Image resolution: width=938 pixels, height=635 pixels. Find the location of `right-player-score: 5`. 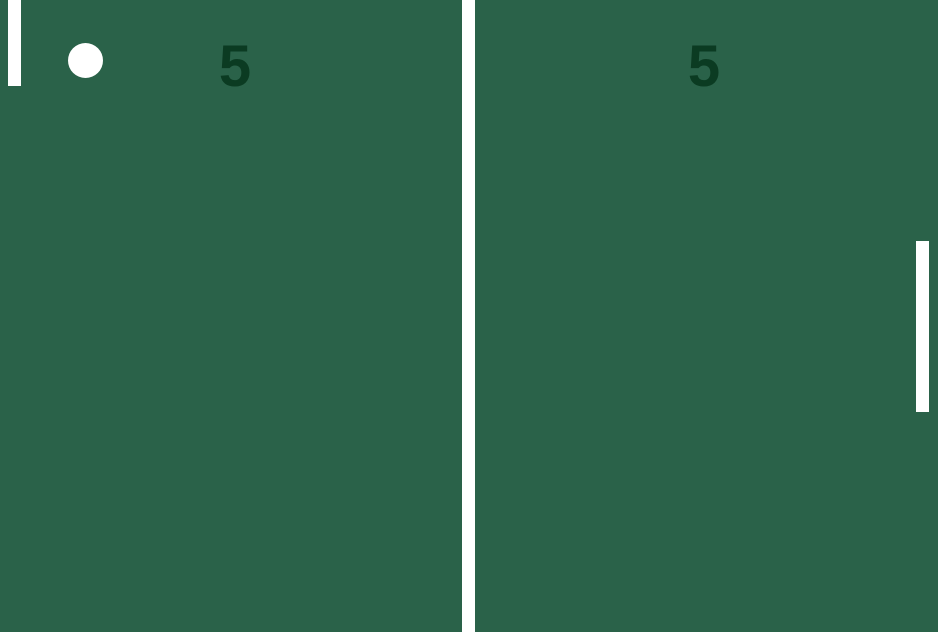

right-player-score: 5 is located at coordinates (704, 66).